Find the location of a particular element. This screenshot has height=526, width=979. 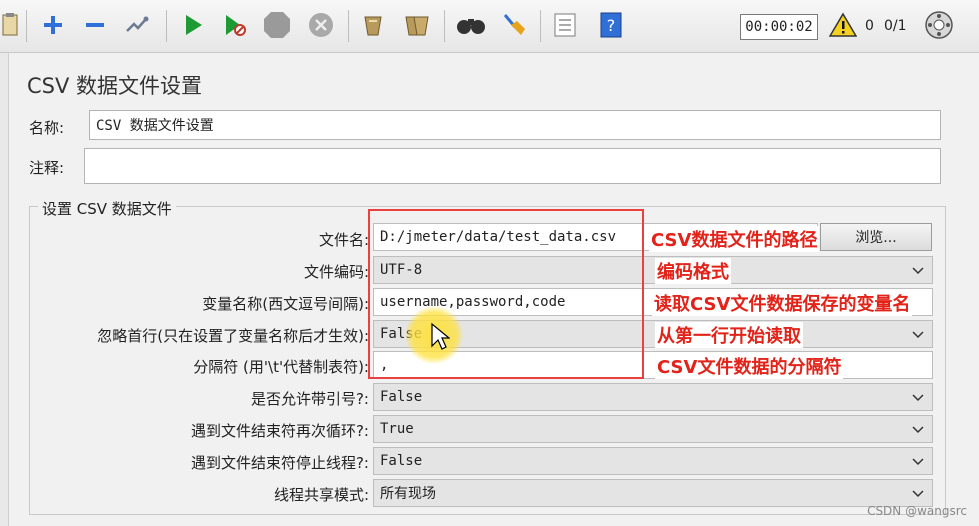

toolbar: ? 00:00:02 0 0/1 is located at coordinates (489, 26).